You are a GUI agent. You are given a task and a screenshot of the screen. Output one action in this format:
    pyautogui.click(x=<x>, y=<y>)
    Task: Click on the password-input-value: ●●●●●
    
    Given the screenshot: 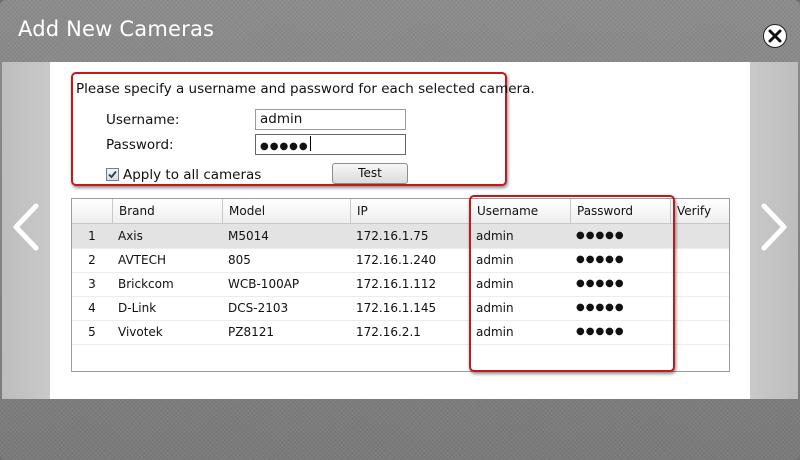 What is the action you would take?
    pyautogui.click(x=284, y=146)
    